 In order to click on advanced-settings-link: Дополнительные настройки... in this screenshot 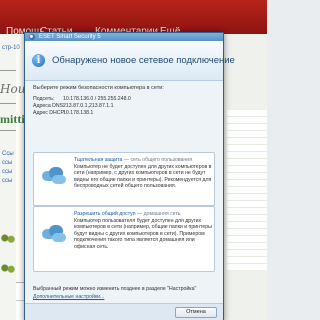, I will do `click(68, 297)`.